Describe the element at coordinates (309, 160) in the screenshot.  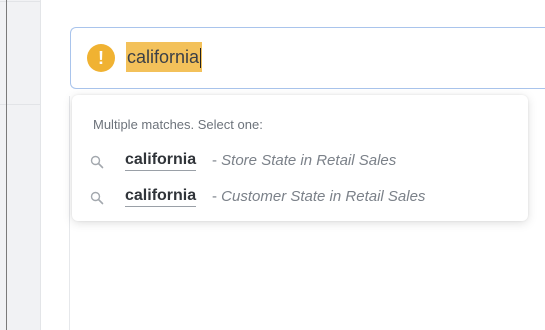
I see `suggestion-description-text: Store State in Retail Sales` at that location.